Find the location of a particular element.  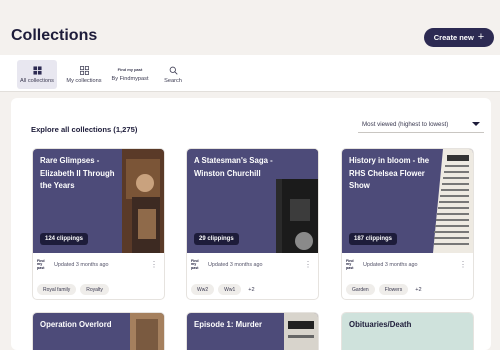

queen-photo is located at coordinates (143, 201).